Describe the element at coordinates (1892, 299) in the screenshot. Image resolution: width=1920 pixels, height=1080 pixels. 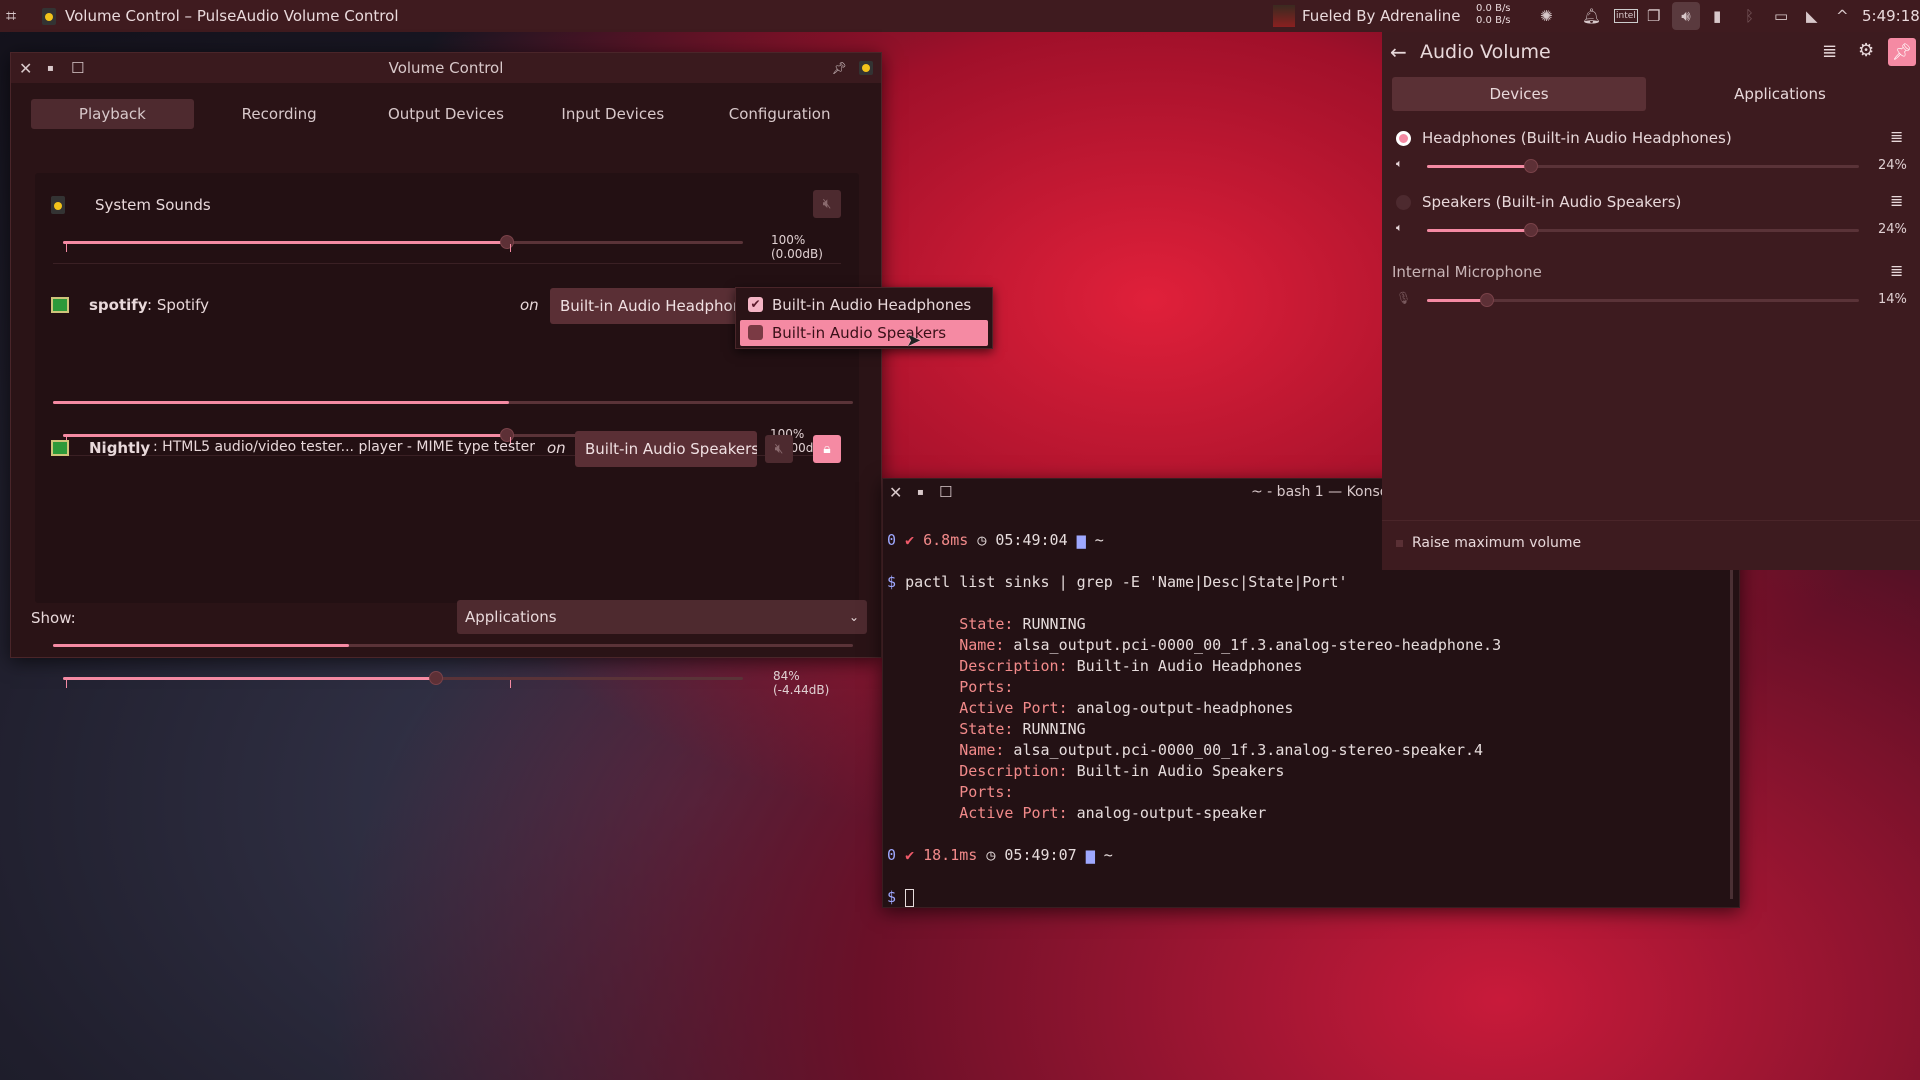
I see `volume-label: 14%` at that location.